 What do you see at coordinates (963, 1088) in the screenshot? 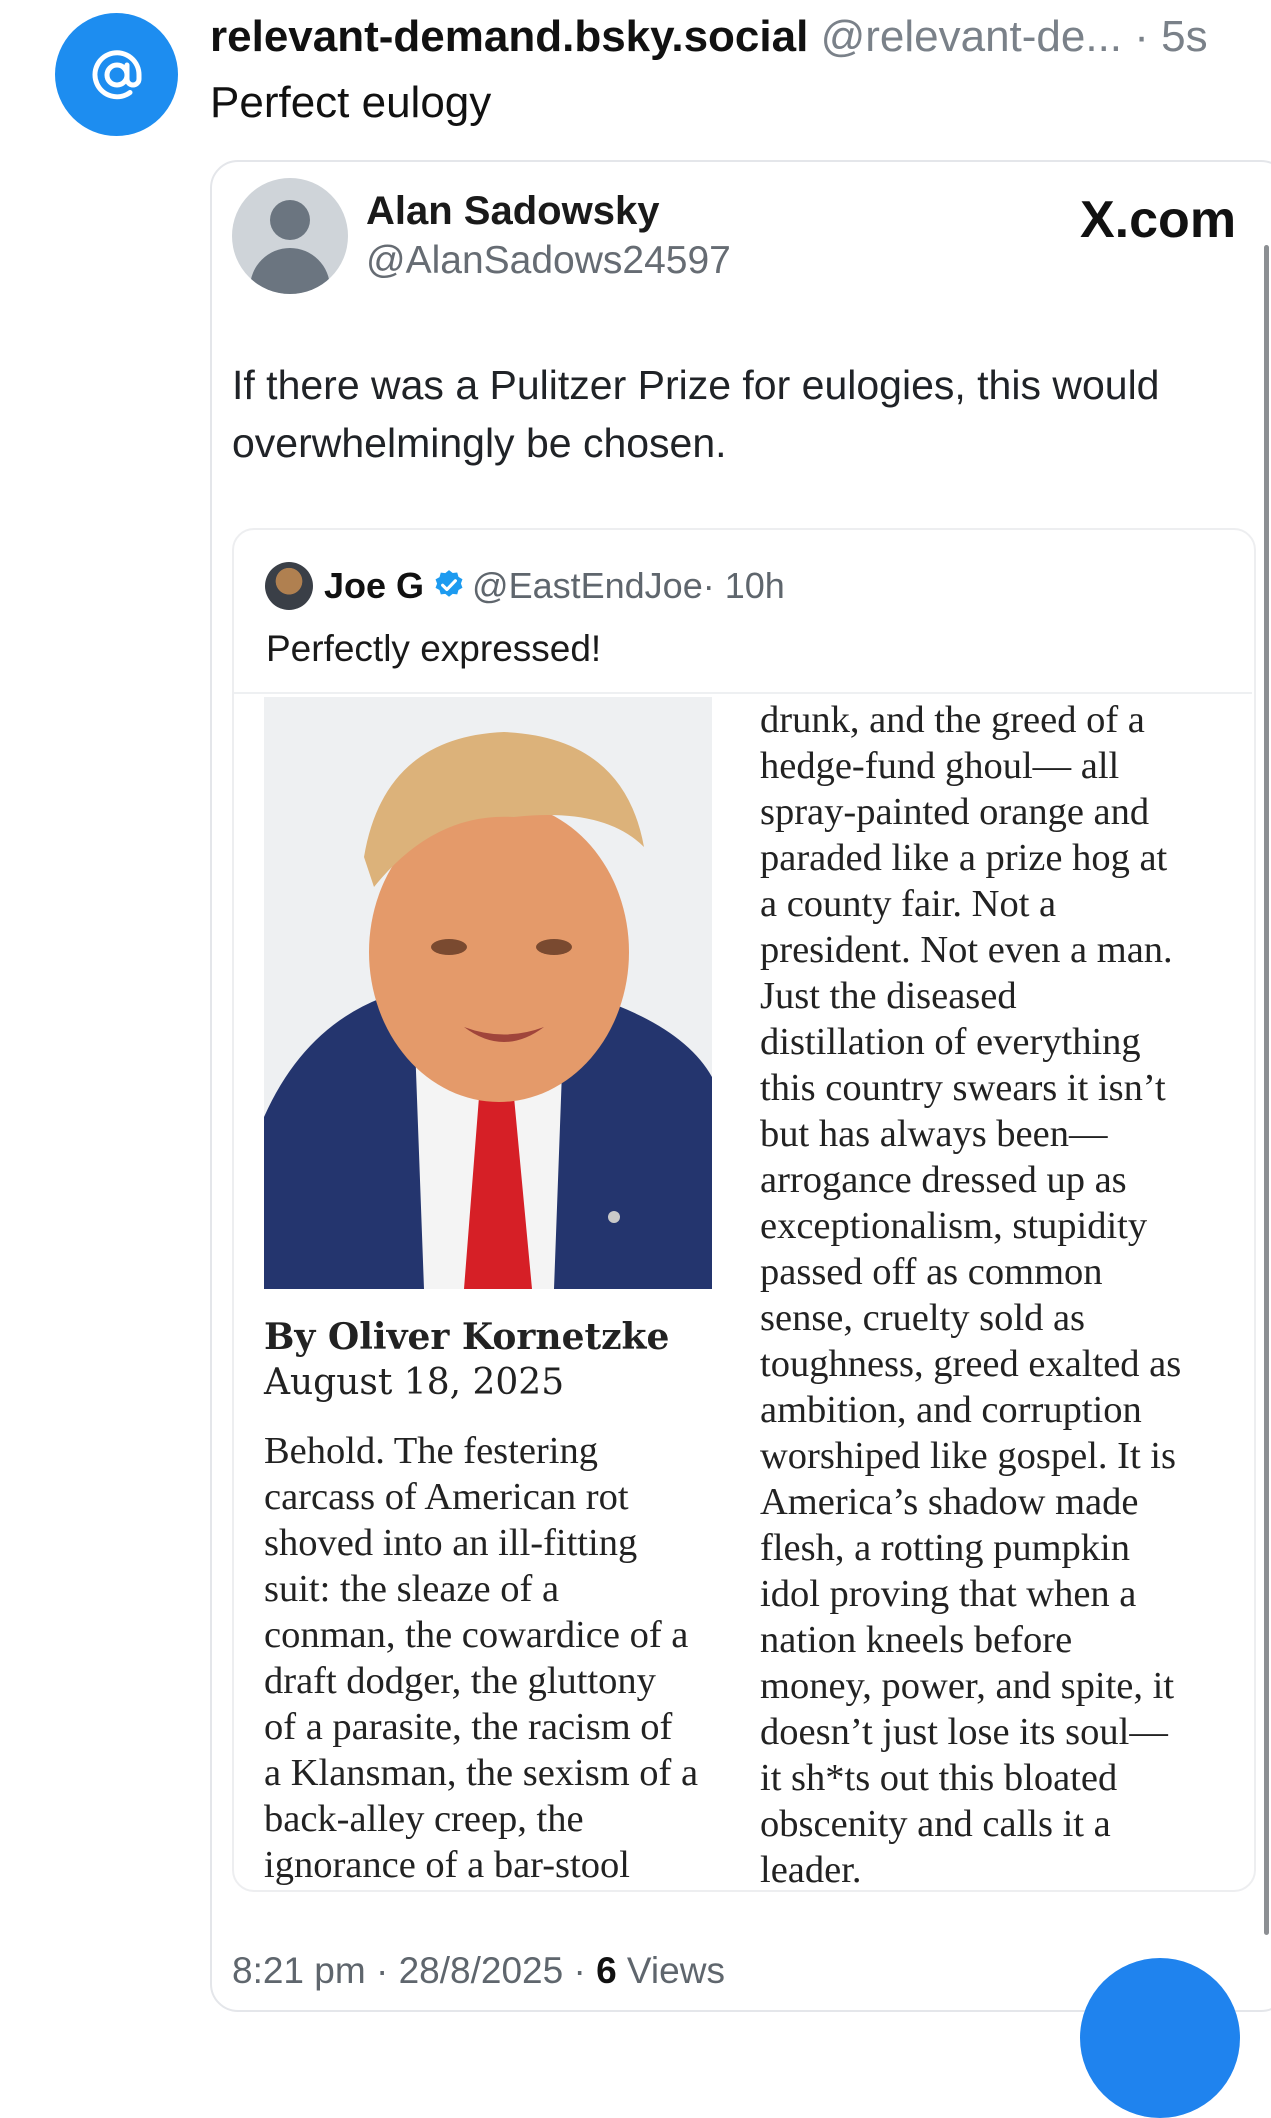
I see `article-line: this country swears it isn’t` at bounding box center [963, 1088].